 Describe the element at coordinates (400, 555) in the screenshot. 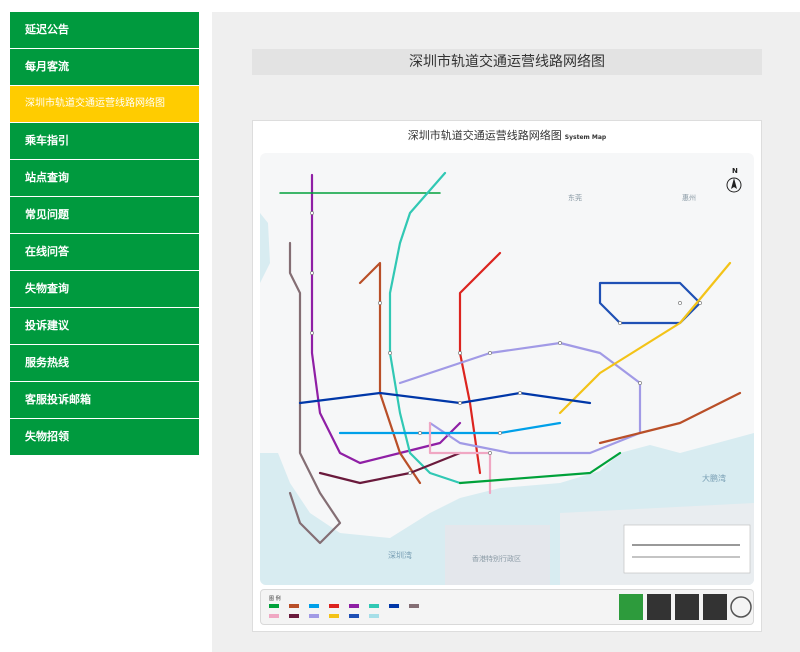

I see `label-shenzhen-bay: 深圳湾` at that location.